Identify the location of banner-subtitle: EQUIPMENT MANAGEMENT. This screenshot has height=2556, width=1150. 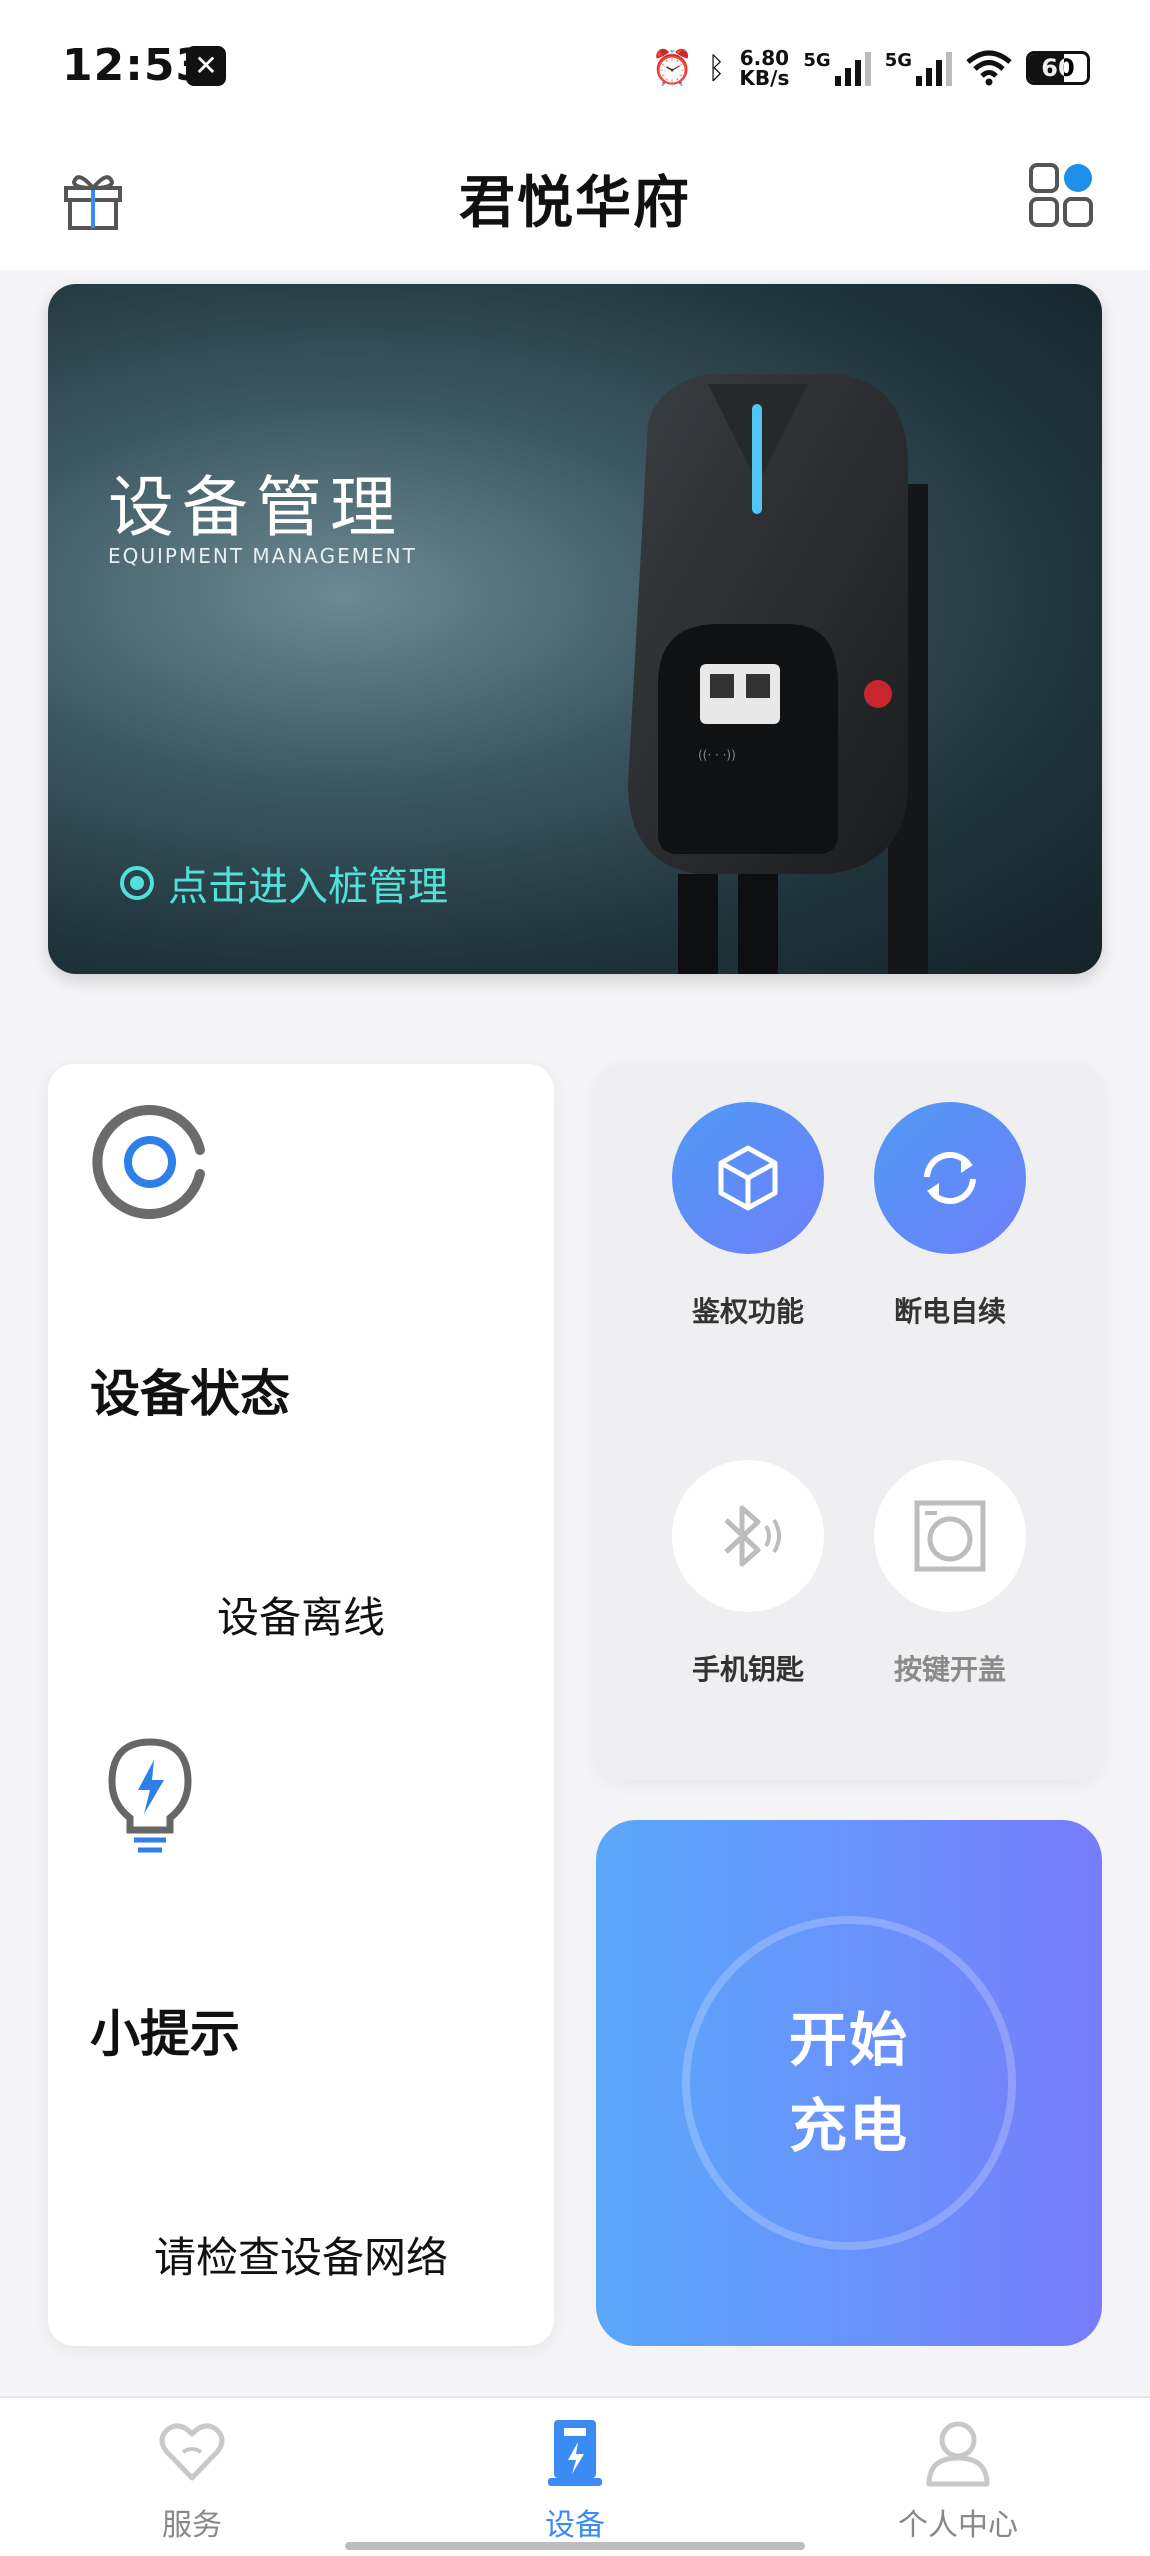
(262, 556).